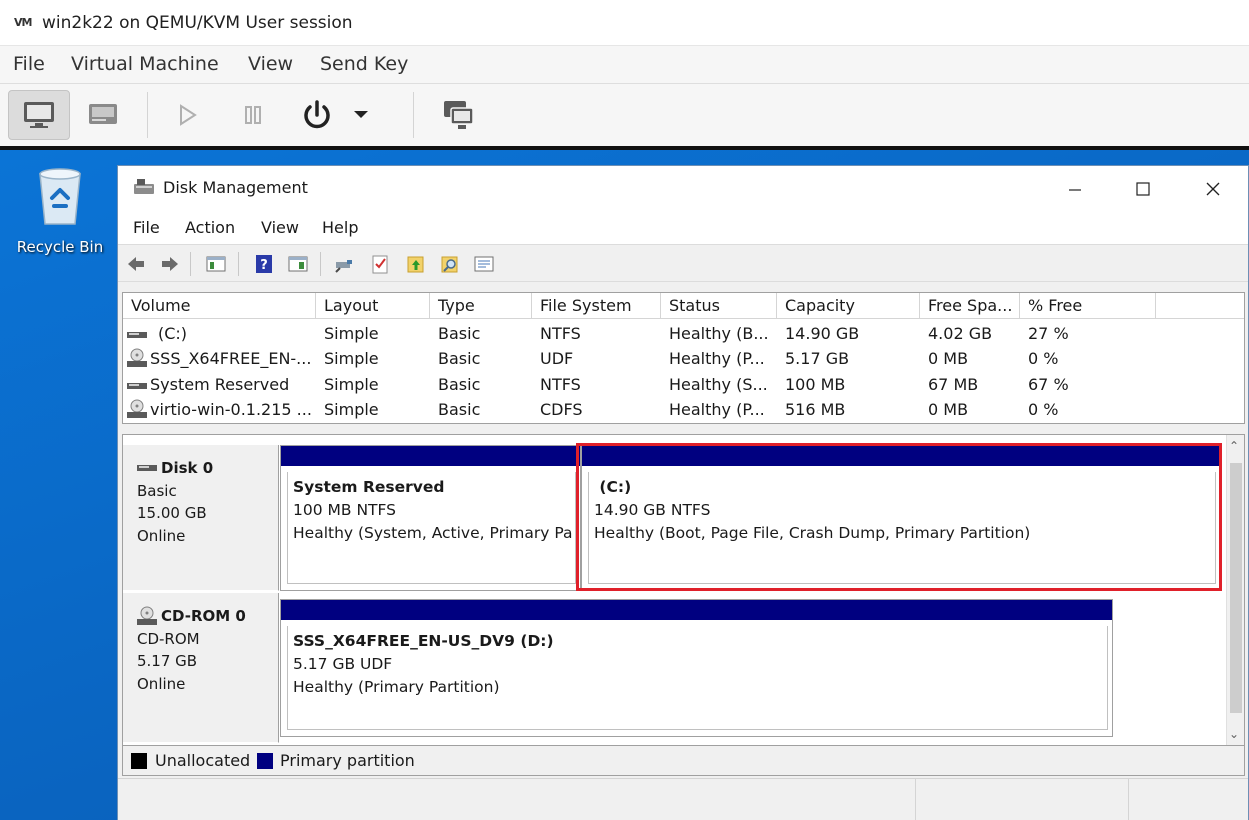  I want to click on show-hide-console-tree-icon, so click(216, 264).